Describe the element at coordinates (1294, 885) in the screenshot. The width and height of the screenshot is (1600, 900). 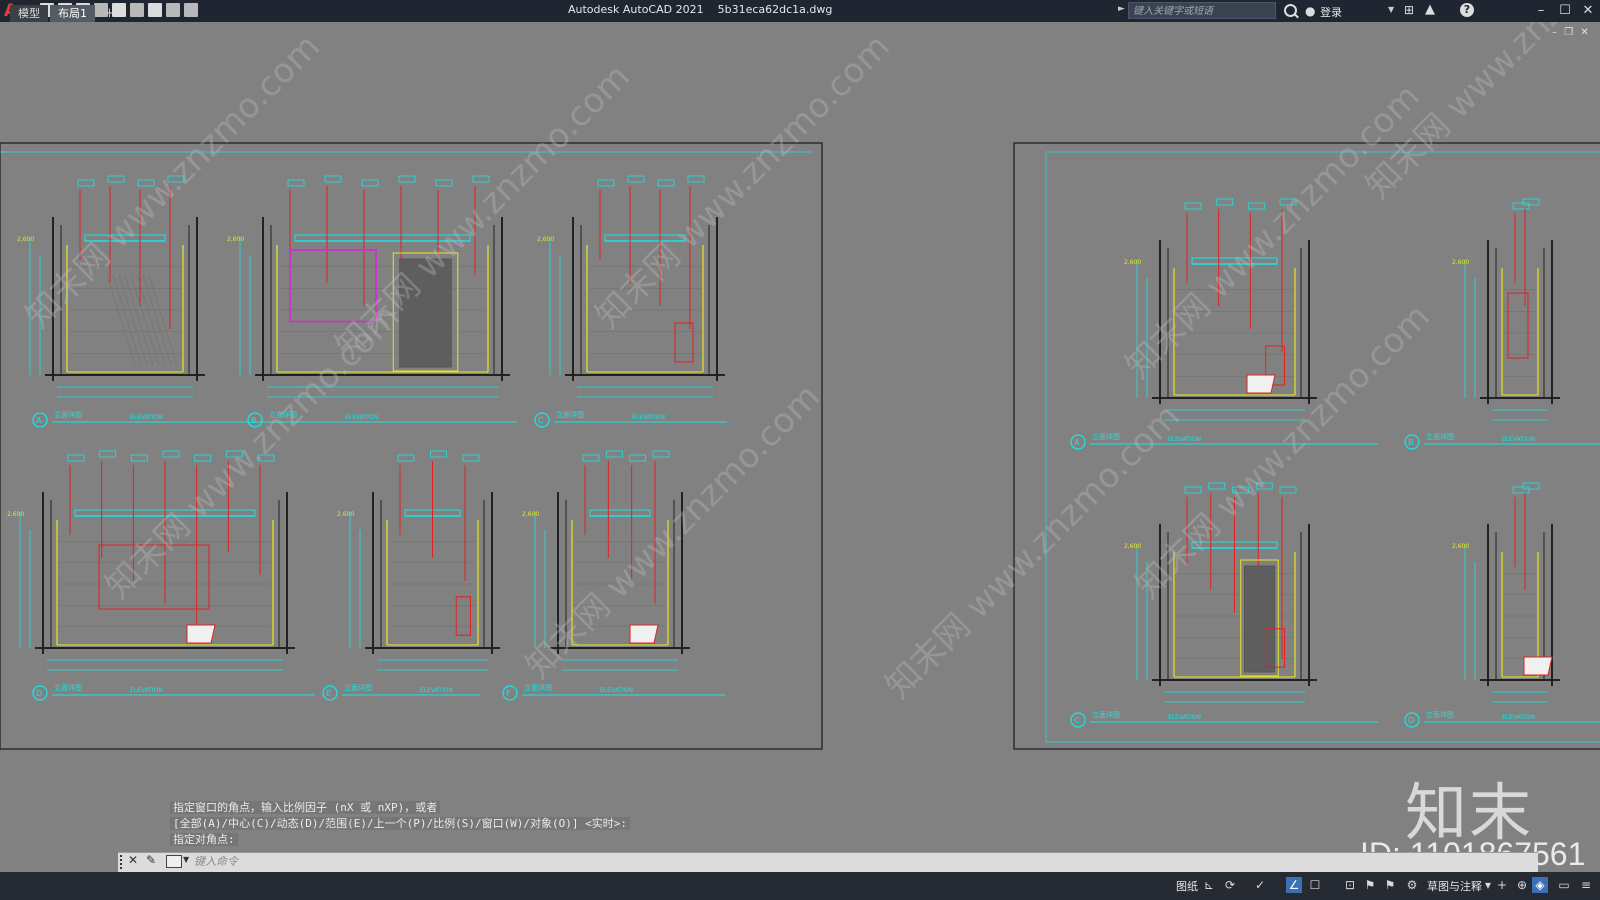
I see `object-snap-icon: ∠` at that location.